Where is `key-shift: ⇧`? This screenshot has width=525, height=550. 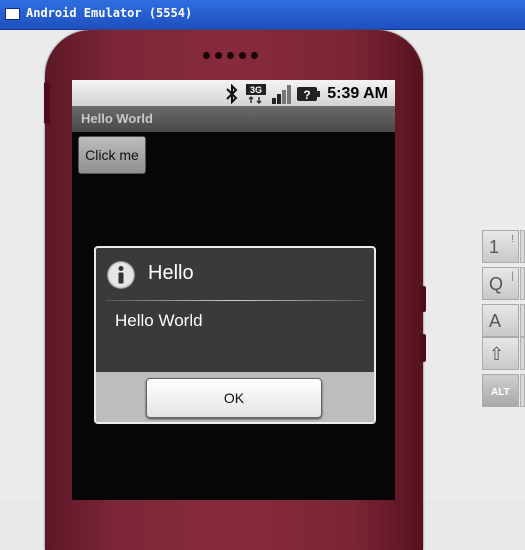 key-shift: ⇧ is located at coordinates (500, 353).